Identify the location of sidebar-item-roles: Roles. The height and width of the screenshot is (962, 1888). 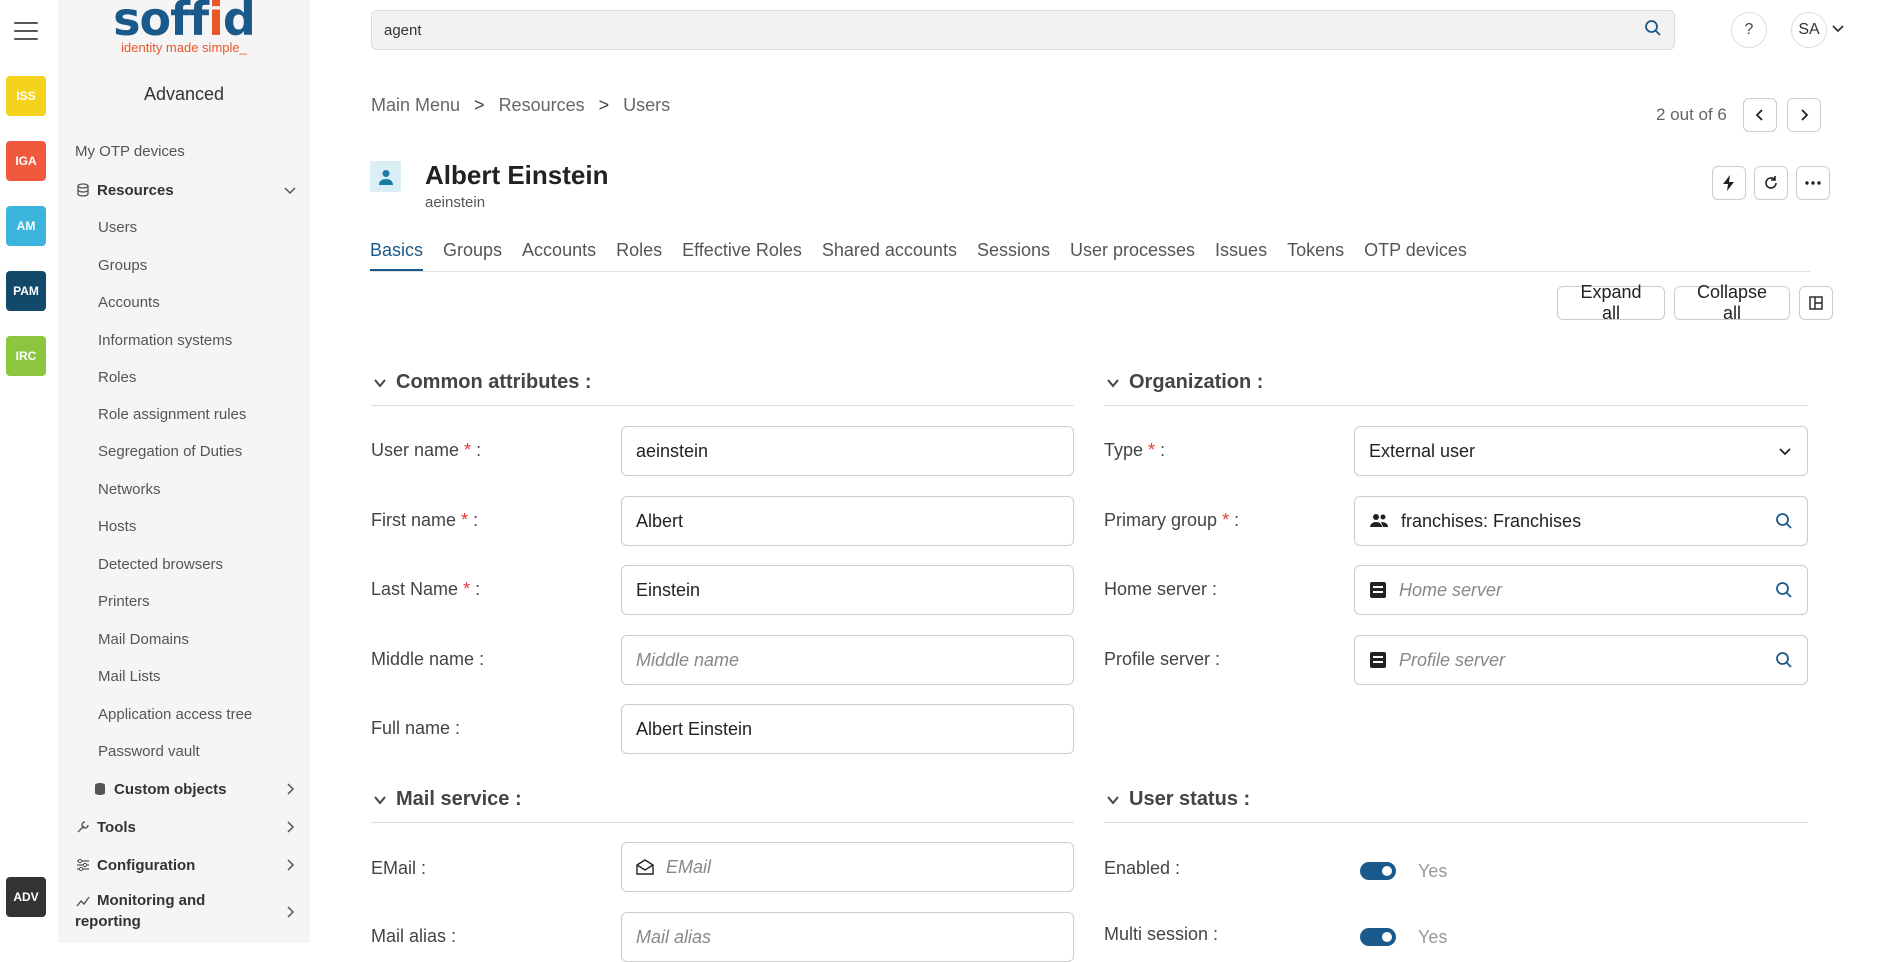
(184, 377).